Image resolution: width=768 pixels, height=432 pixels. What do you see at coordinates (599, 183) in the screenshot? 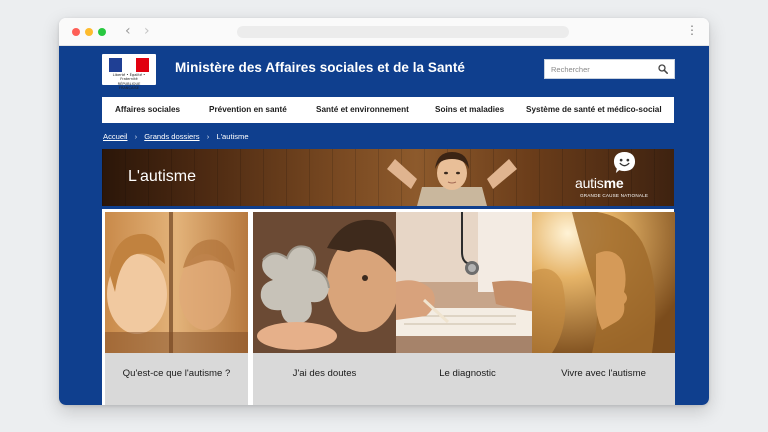
I see `badge-wordmark: autisme` at bounding box center [599, 183].